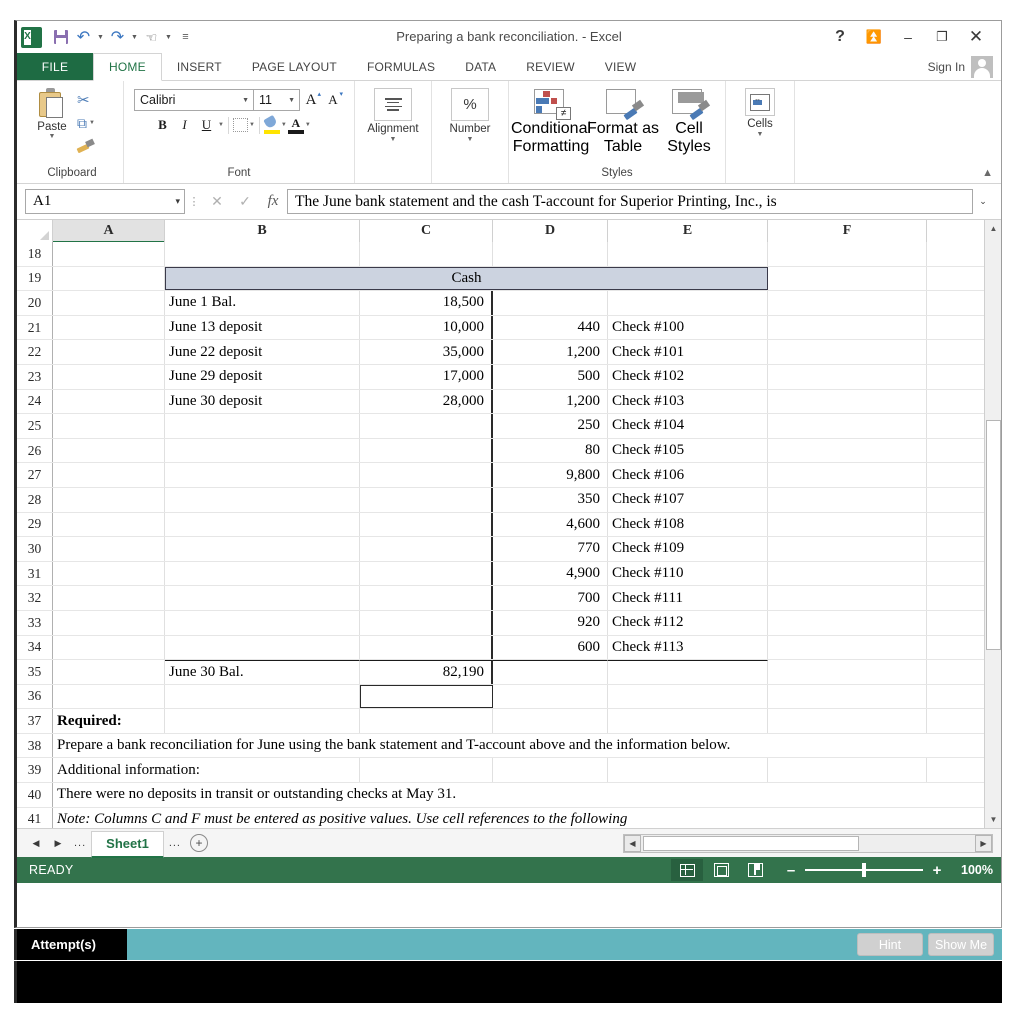  I want to click on cell-d39, so click(550, 770).